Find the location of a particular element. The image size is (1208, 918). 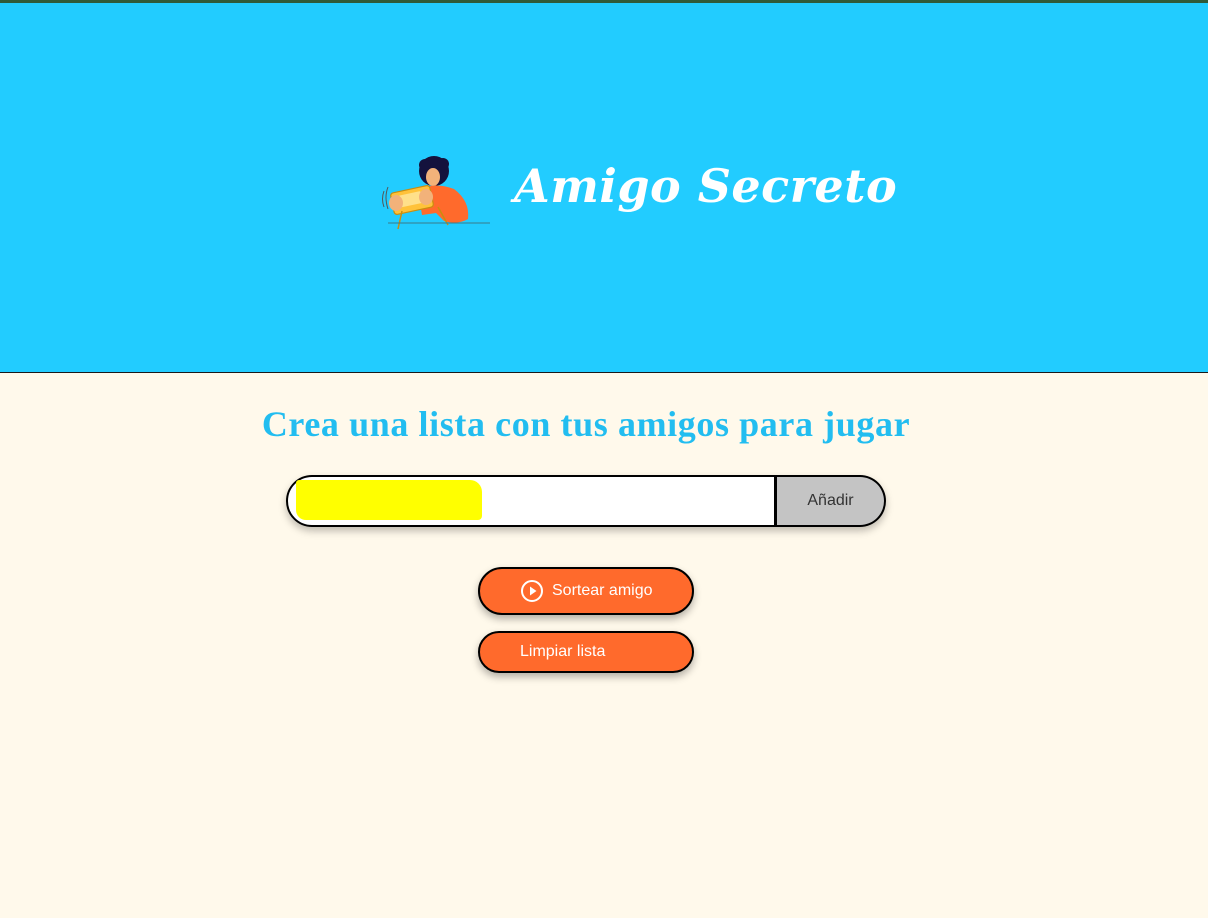

draw-friend-button: Sortear amigo is located at coordinates (586, 591).